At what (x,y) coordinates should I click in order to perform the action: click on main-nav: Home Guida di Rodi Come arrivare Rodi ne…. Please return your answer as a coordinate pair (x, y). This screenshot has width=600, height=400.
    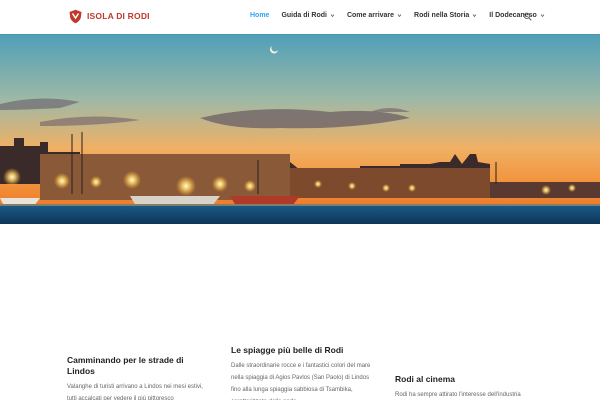
    Looking at the image, I should click on (403, 15).